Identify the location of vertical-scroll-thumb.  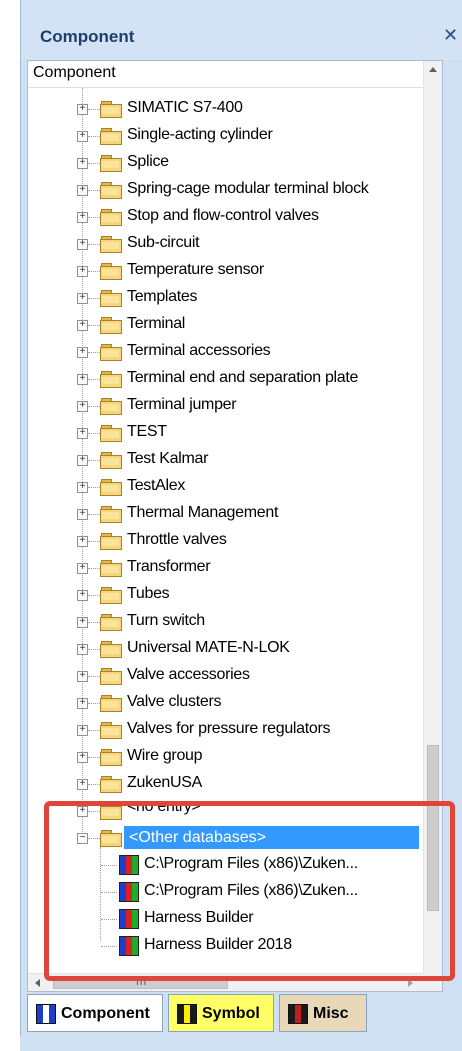
(433, 828).